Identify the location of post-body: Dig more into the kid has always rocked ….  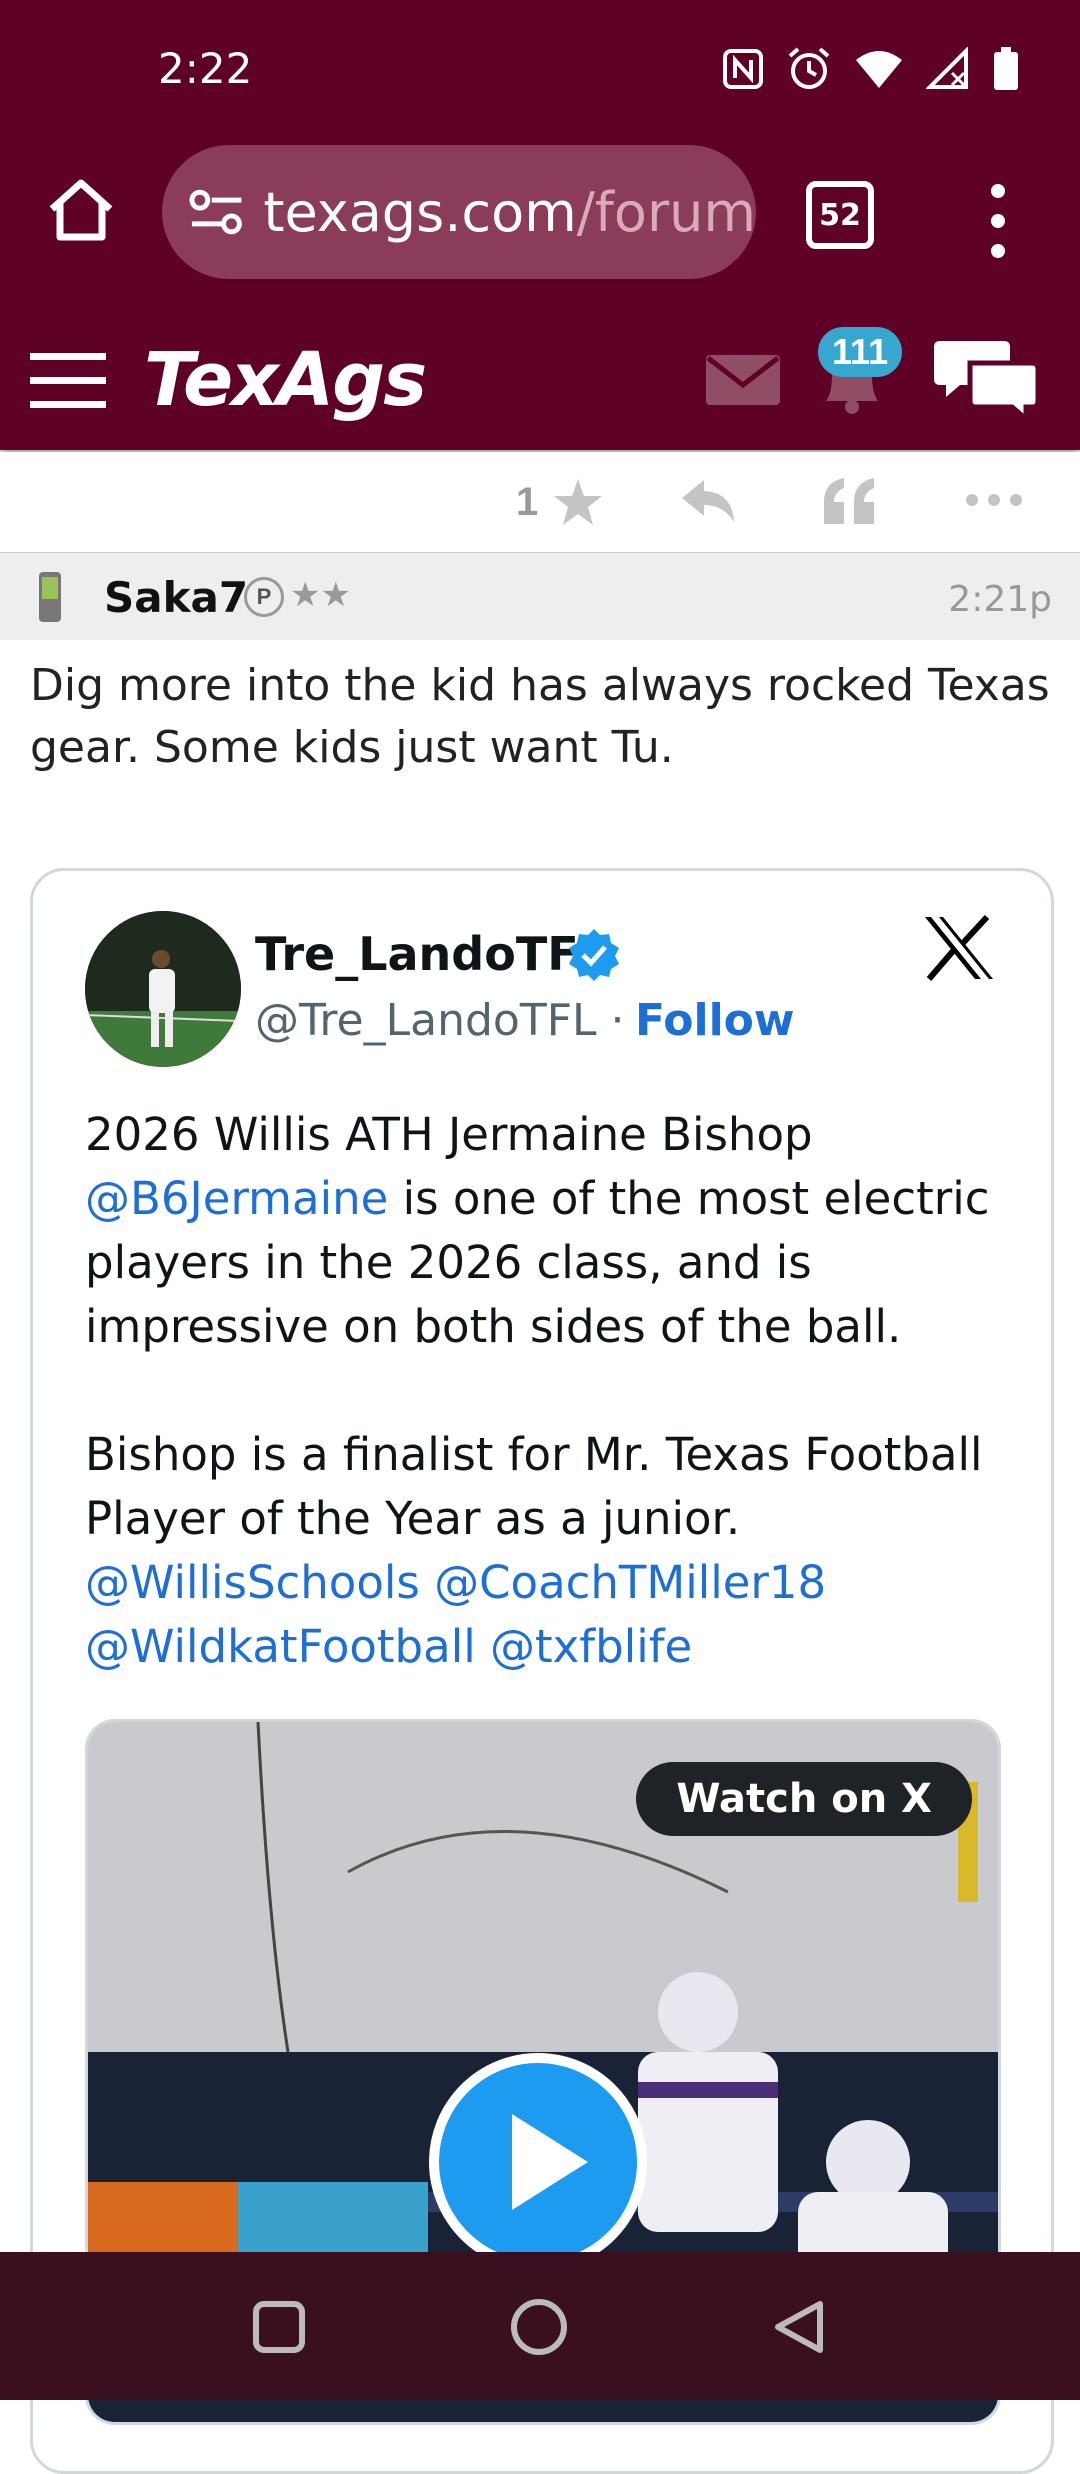
(540, 716).